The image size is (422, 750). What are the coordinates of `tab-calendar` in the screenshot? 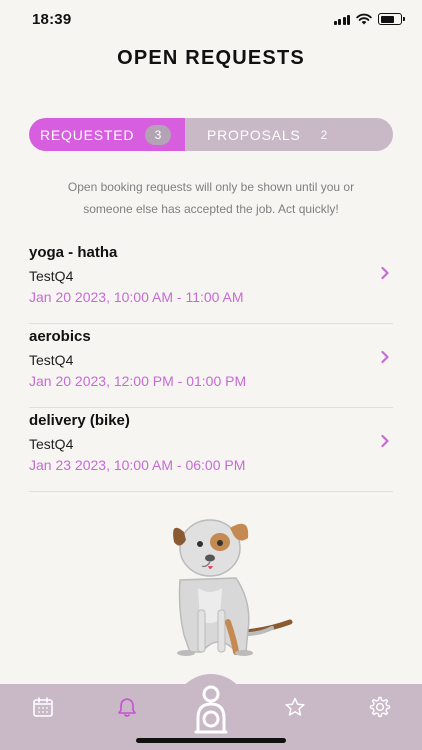 It's located at (43, 707).